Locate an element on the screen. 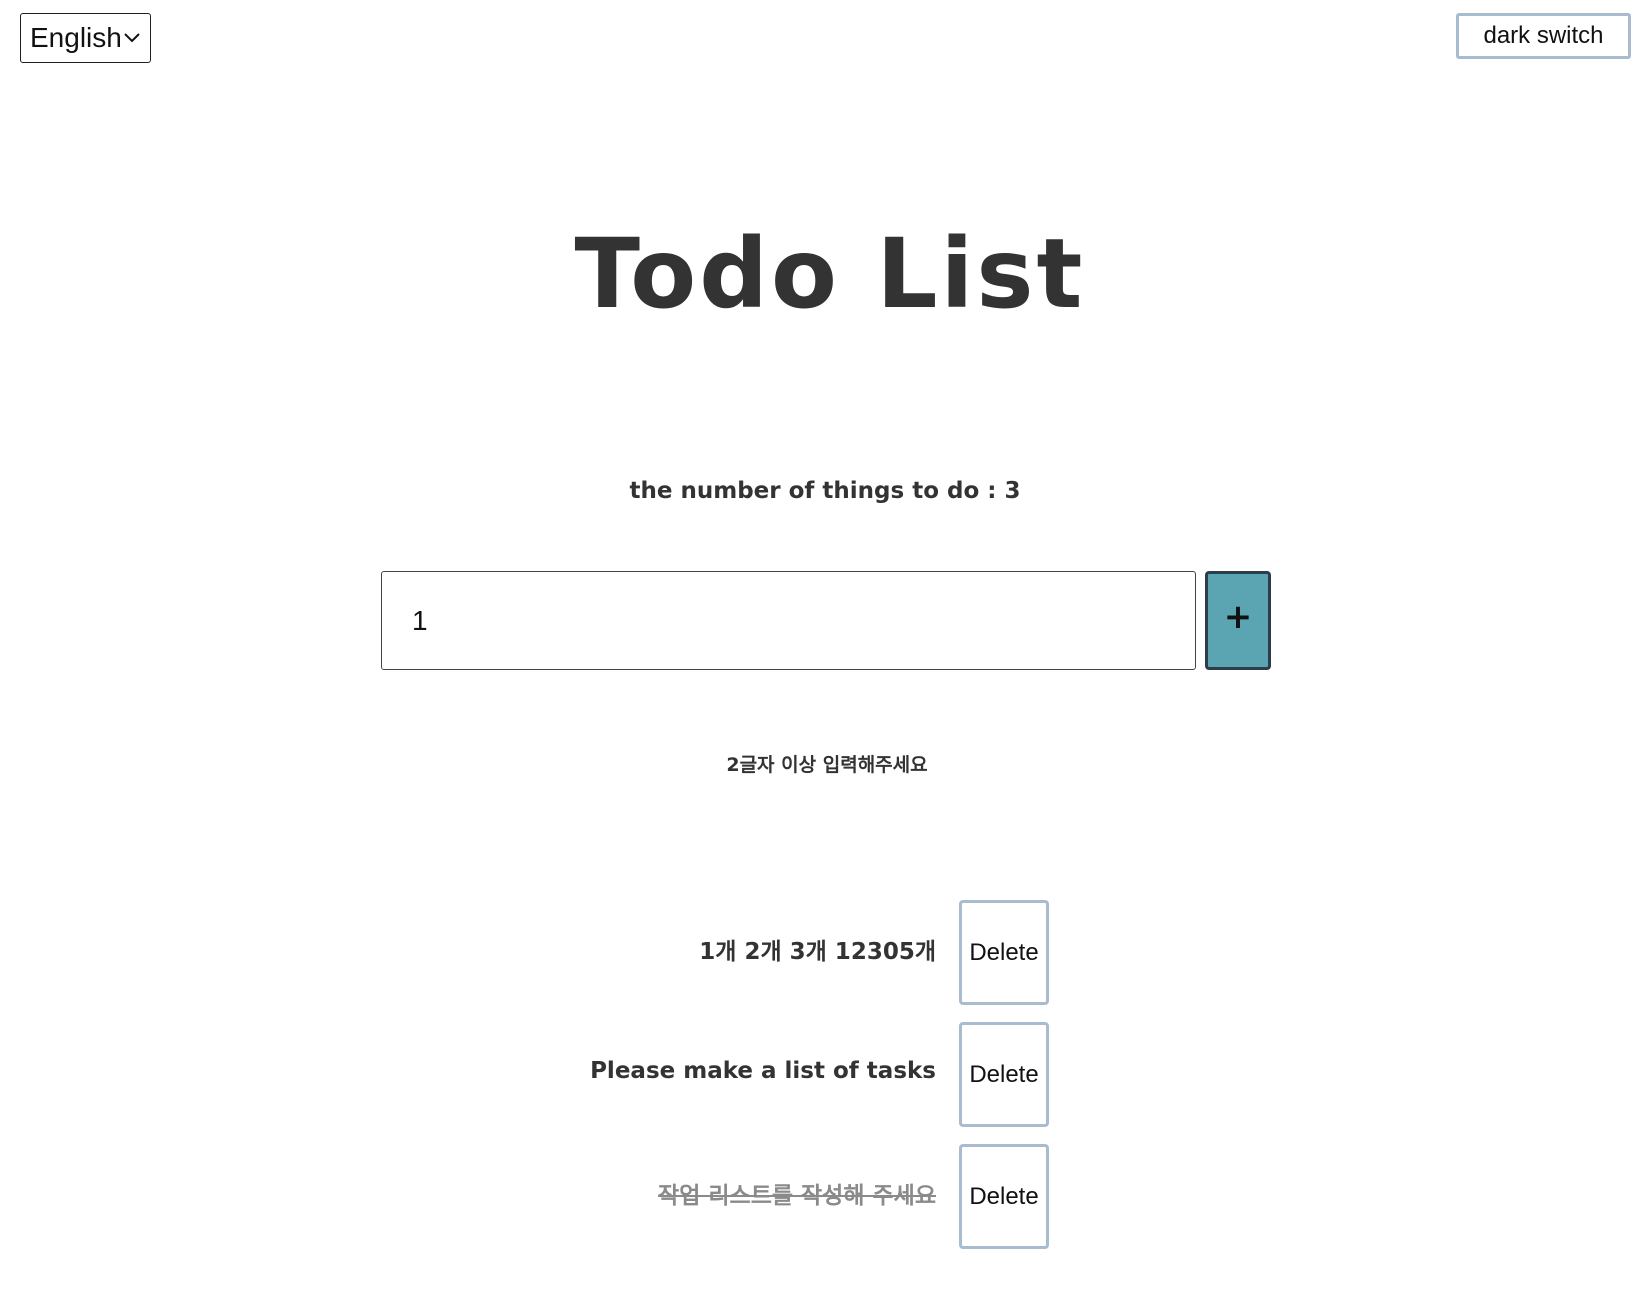 This screenshot has width=1644, height=1294. chevron-down-icon is located at coordinates (132, 38).